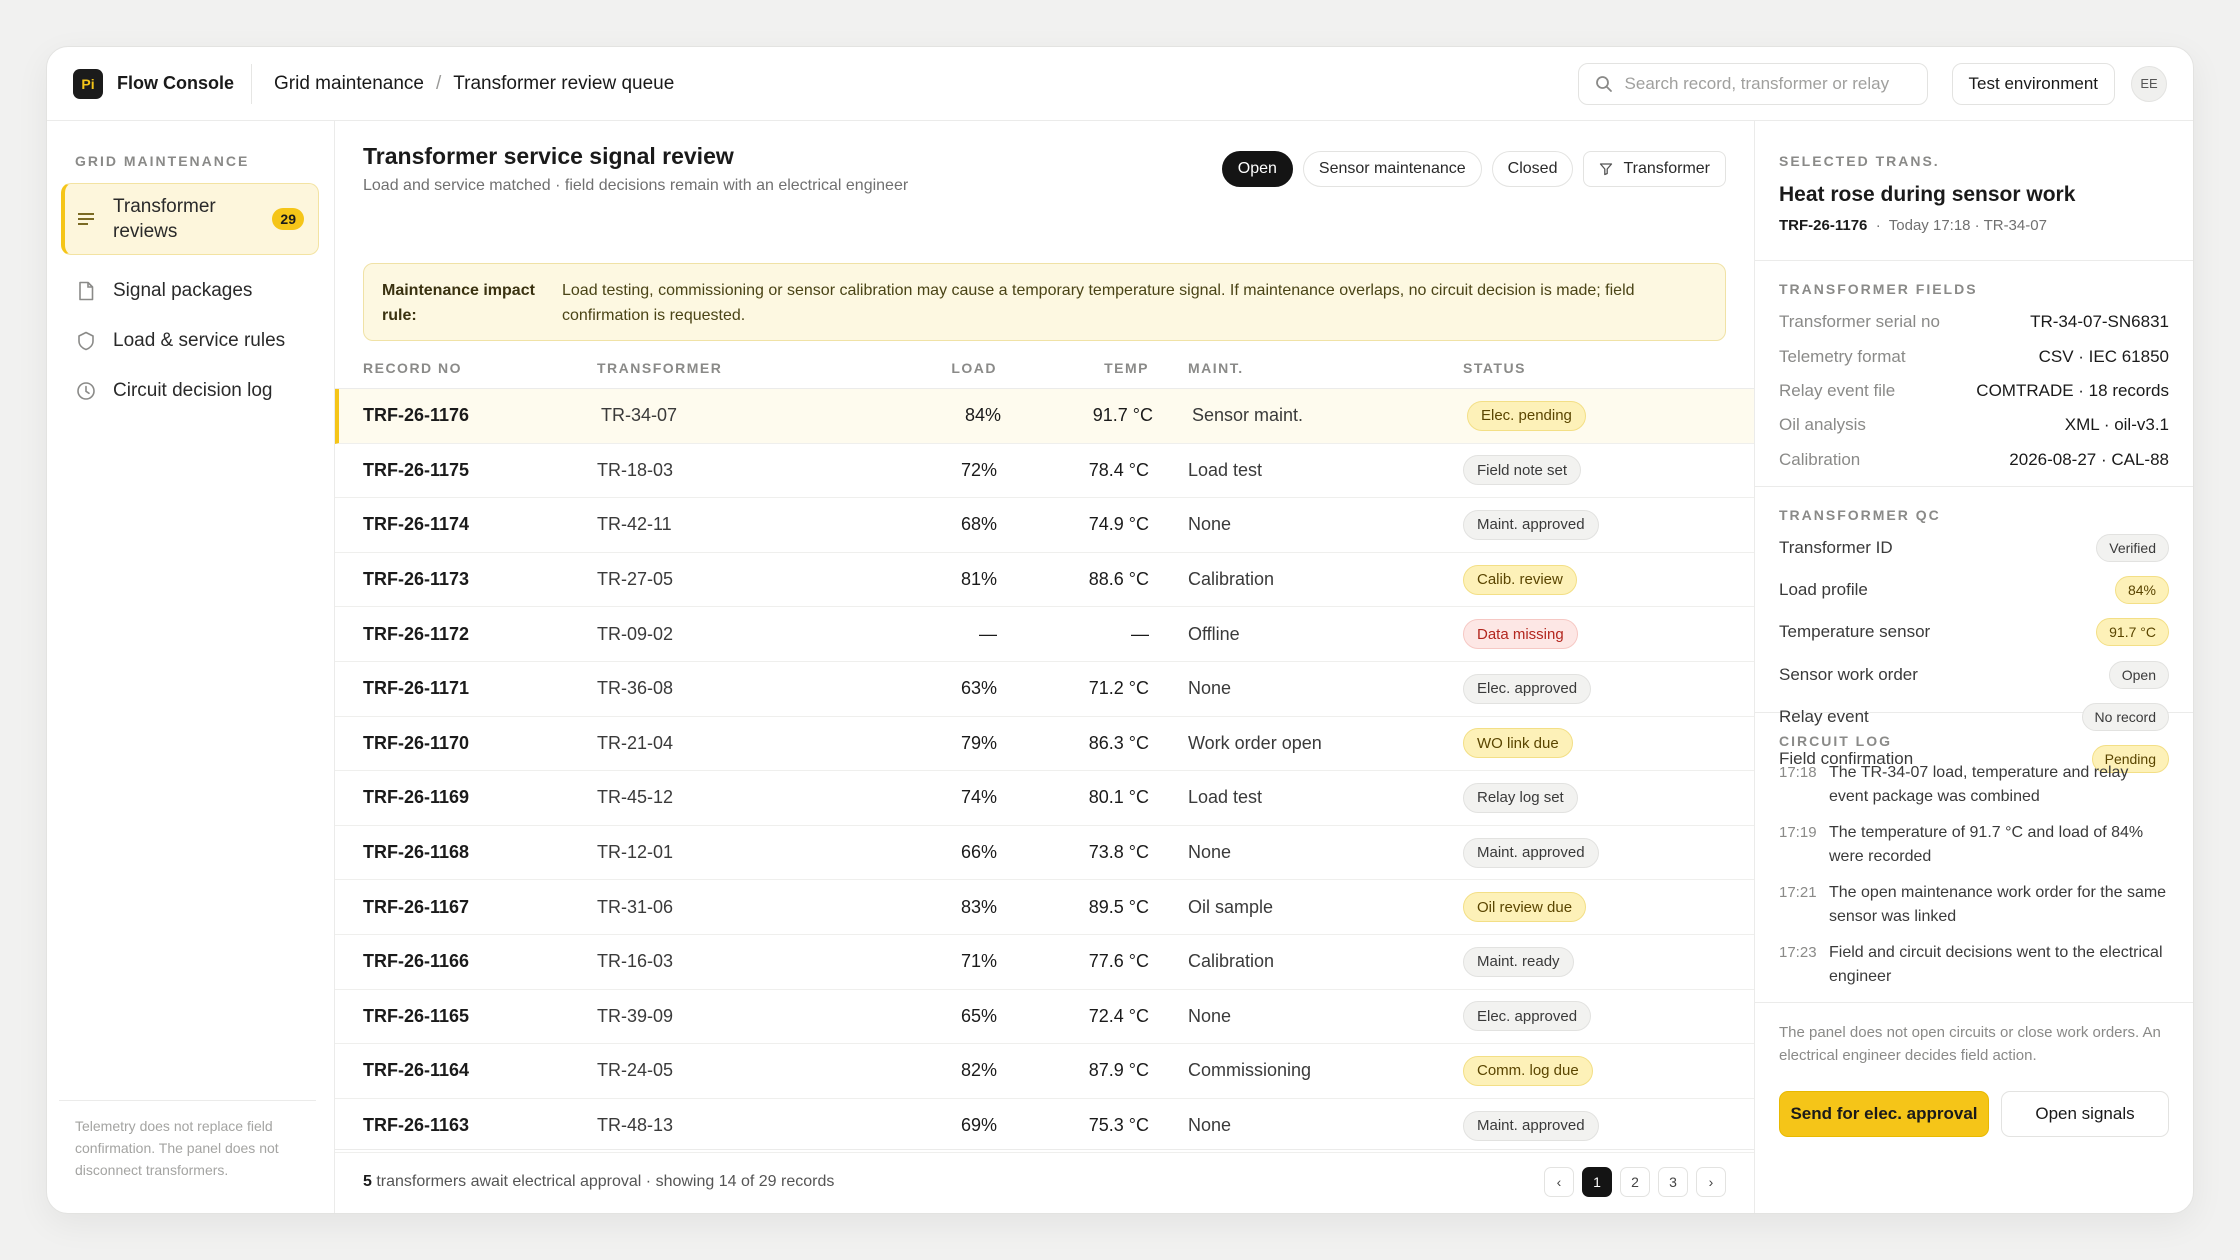 This screenshot has height=1260, width=2240. Describe the element at coordinates (416, 1070) in the screenshot. I see `record-id: TRF-26-1164` at that location.